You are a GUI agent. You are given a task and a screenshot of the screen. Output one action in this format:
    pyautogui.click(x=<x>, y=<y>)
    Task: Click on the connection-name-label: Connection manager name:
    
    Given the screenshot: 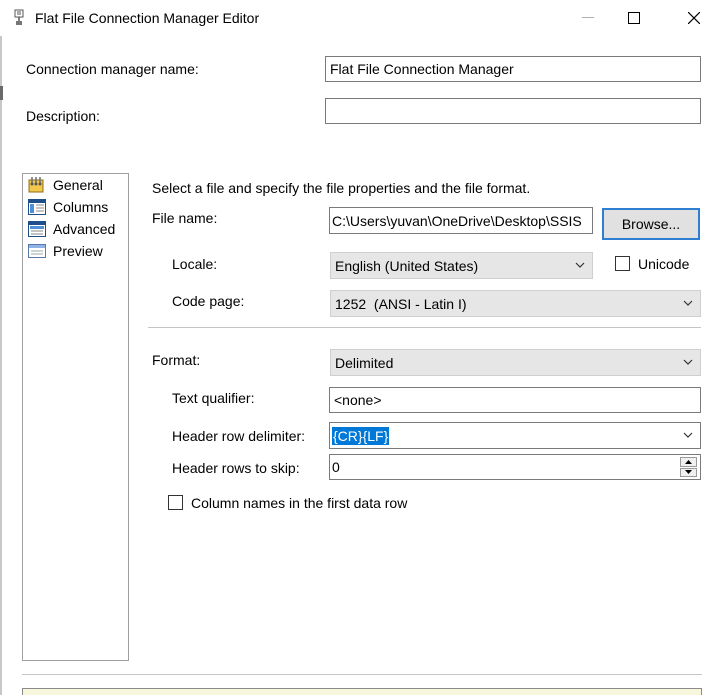 What is the action you would take?
    pyautogui.click(x=112, y=69)
    